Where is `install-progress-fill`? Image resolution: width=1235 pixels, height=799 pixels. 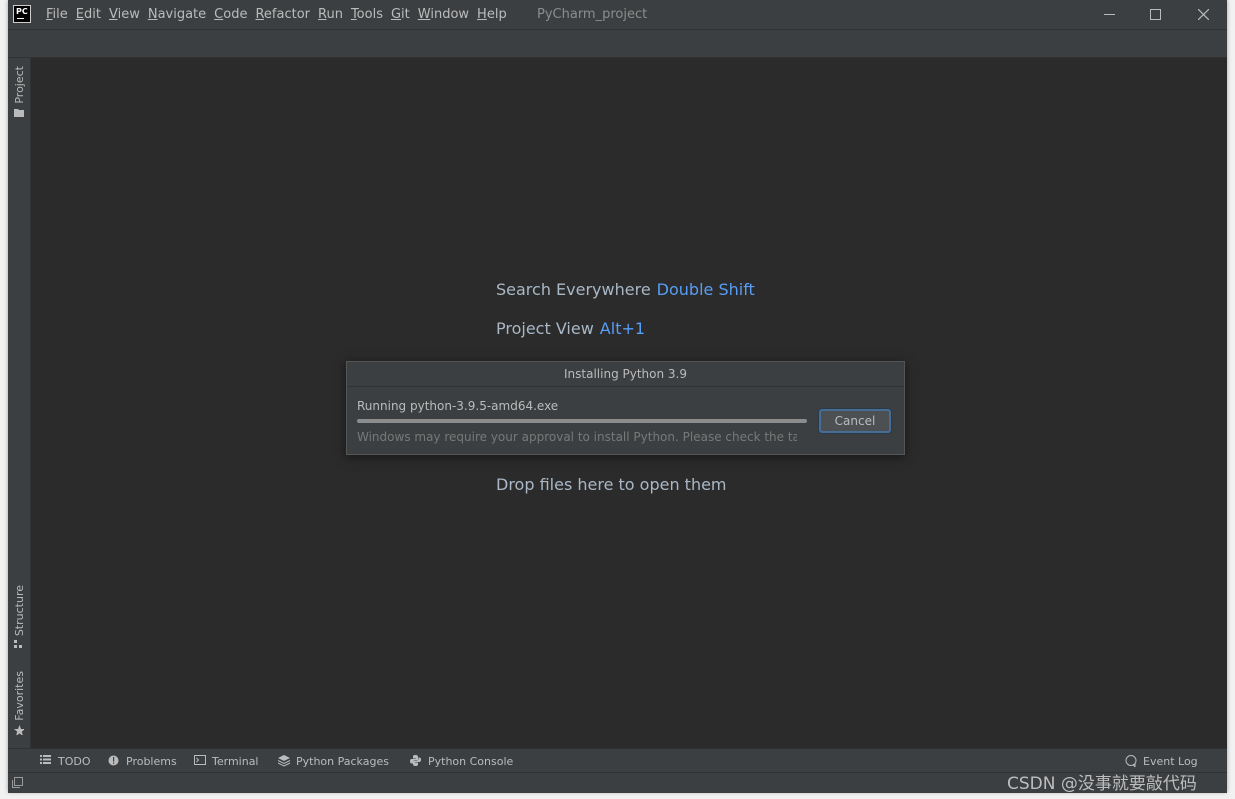
install-progress-fill is located at coordinates (582, 421).